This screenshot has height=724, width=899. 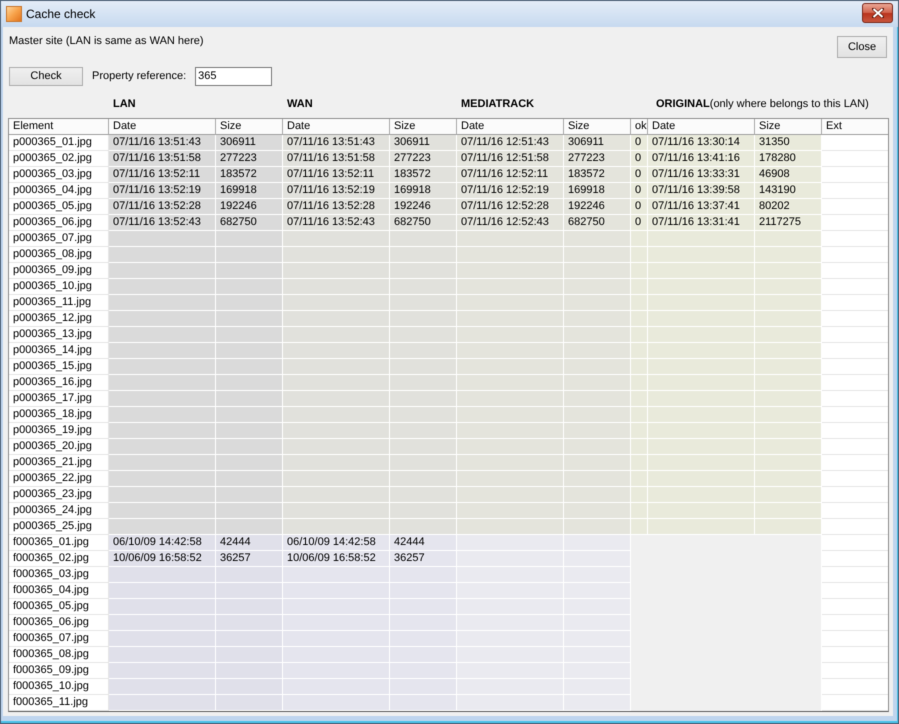 What do you see at coordinates (877, 13) in the screenshot?
I see `close-window-button` at bounding box center [877, 13].